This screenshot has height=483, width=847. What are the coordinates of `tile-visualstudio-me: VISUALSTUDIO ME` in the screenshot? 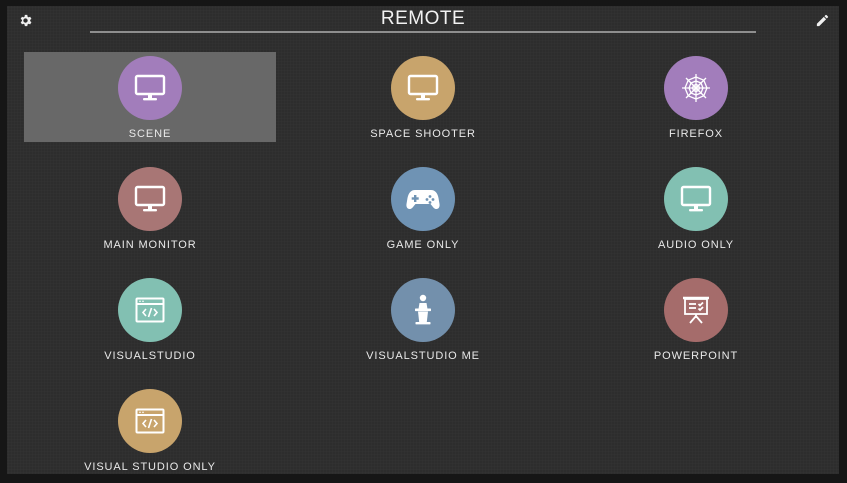 It's located at (423, 319).